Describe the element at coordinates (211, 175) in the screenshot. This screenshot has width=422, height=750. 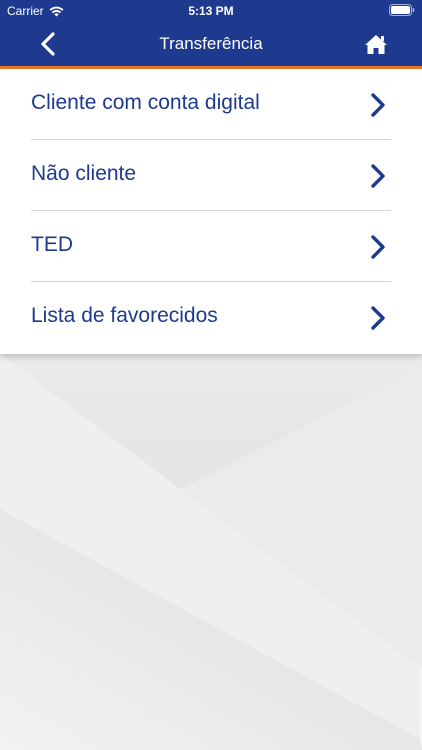
I see `list-item: Não cliente` at that location.